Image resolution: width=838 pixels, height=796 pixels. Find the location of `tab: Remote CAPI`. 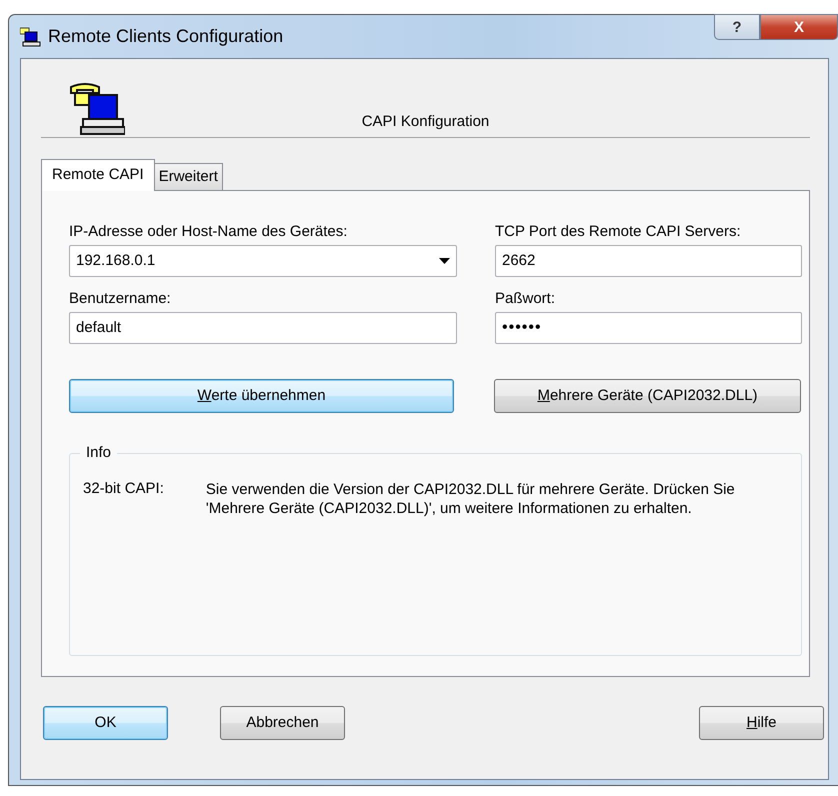

tab: Remote CAPI is located at coordinates (98, 174).